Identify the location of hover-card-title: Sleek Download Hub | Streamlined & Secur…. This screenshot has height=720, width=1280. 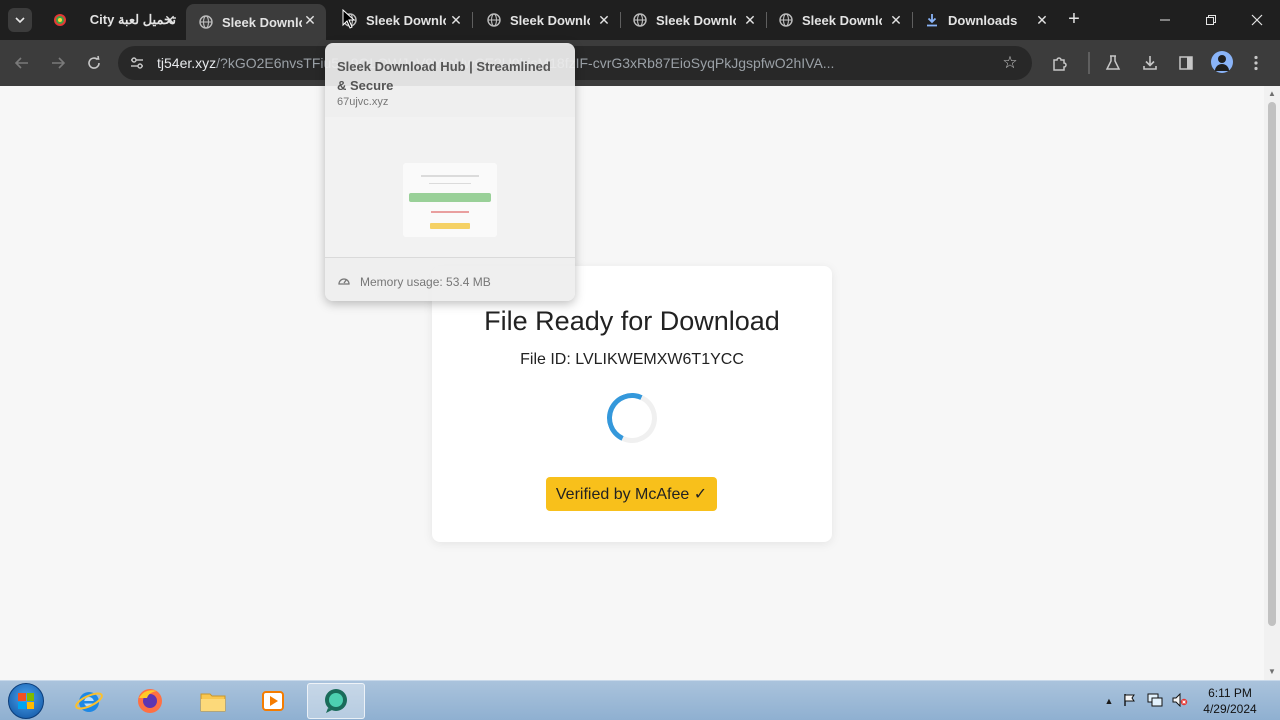
(444, 76).